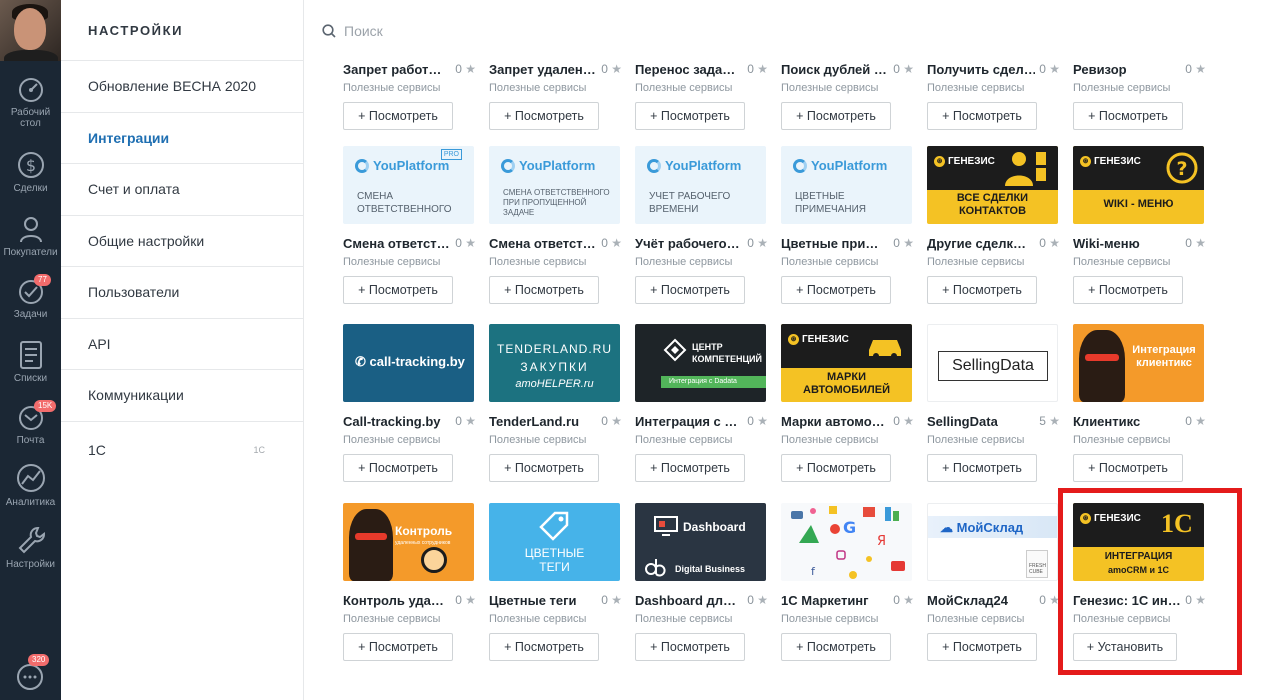 Image resolution: width=1280 pixels, height=700 pixels. I want to click on card-thumbnail: Интеграция клиентикс, so click(1138, 363).